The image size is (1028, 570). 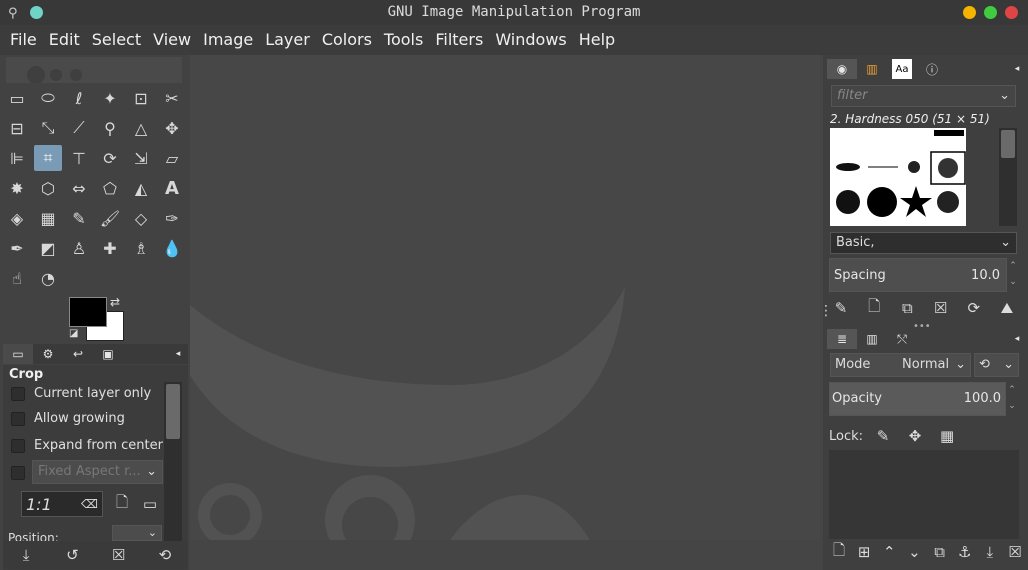 What do you see at coordinates (48, 158) in the screenshot?
I see `crop-icon: ⌗` at bounding box center [48, 158].